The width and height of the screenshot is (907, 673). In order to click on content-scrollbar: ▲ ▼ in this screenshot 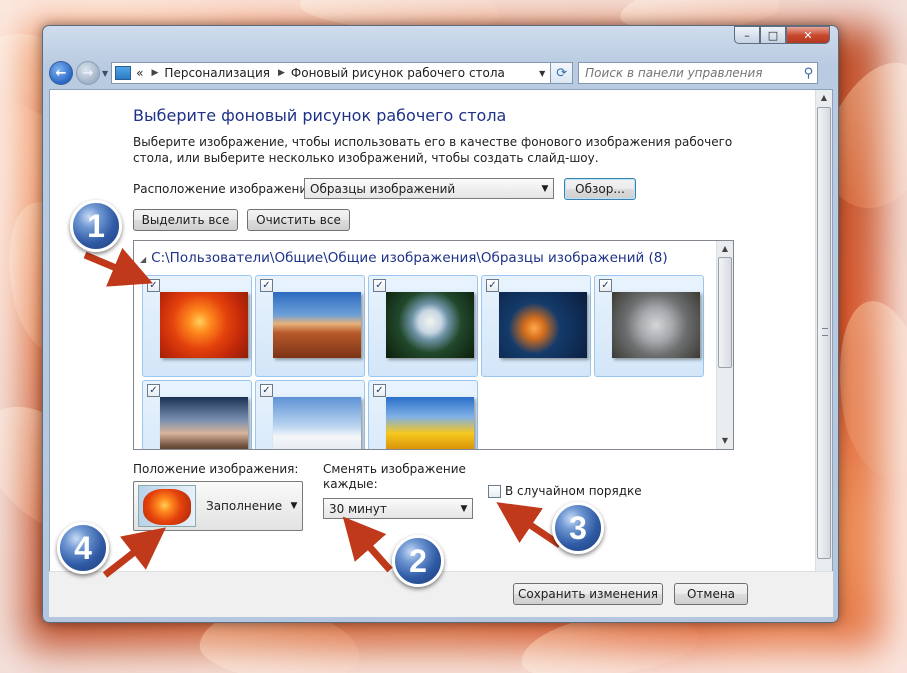, I will do `click(823, 342)`.